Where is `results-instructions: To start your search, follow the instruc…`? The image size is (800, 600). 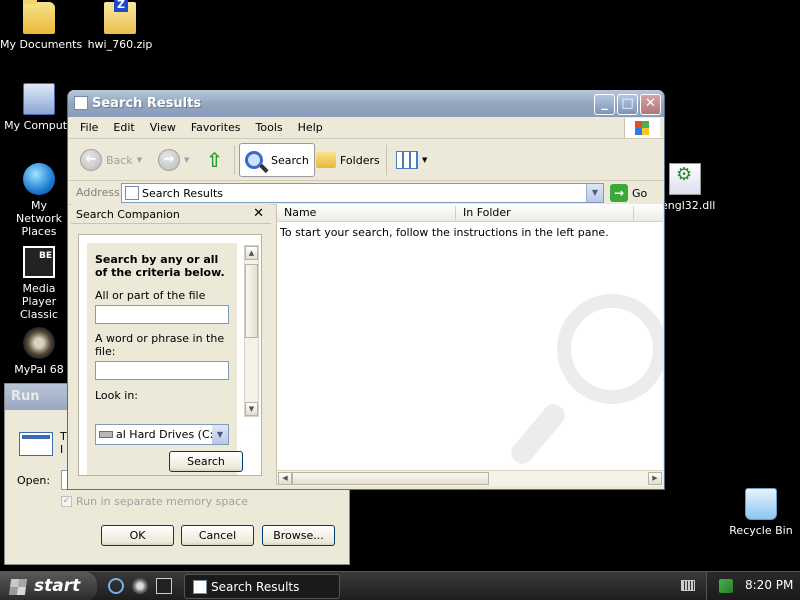
results-instructions: To start your search, follow the instruc… is located at coordinates (444, 232).